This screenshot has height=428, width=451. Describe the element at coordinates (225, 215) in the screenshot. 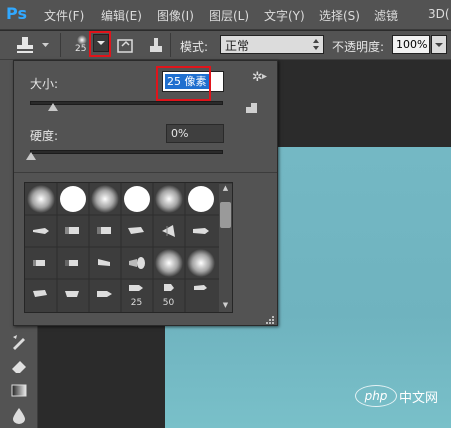

I see `scroll-thumb` at that location.